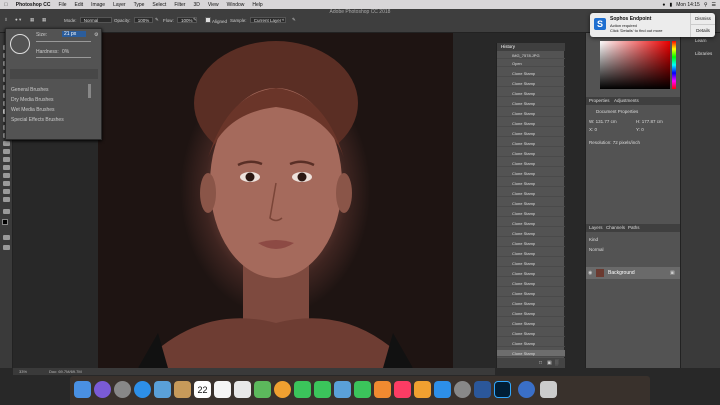  Describe the element at coordinates (267, 20) in the screenshot. I see `sample-select: Current Layer` at that location.